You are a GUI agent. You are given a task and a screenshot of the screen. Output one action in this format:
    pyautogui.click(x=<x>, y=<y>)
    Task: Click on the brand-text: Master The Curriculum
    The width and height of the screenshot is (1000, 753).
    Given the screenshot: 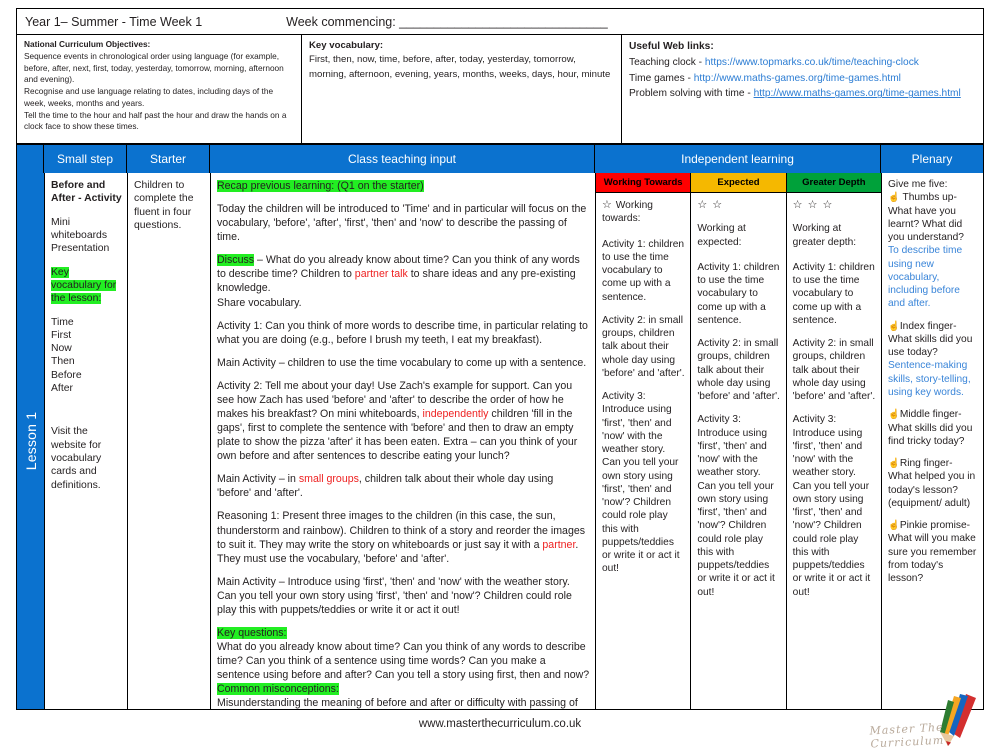 What is the action you would take?
    pyautogui.click(x=907, y=735)
    